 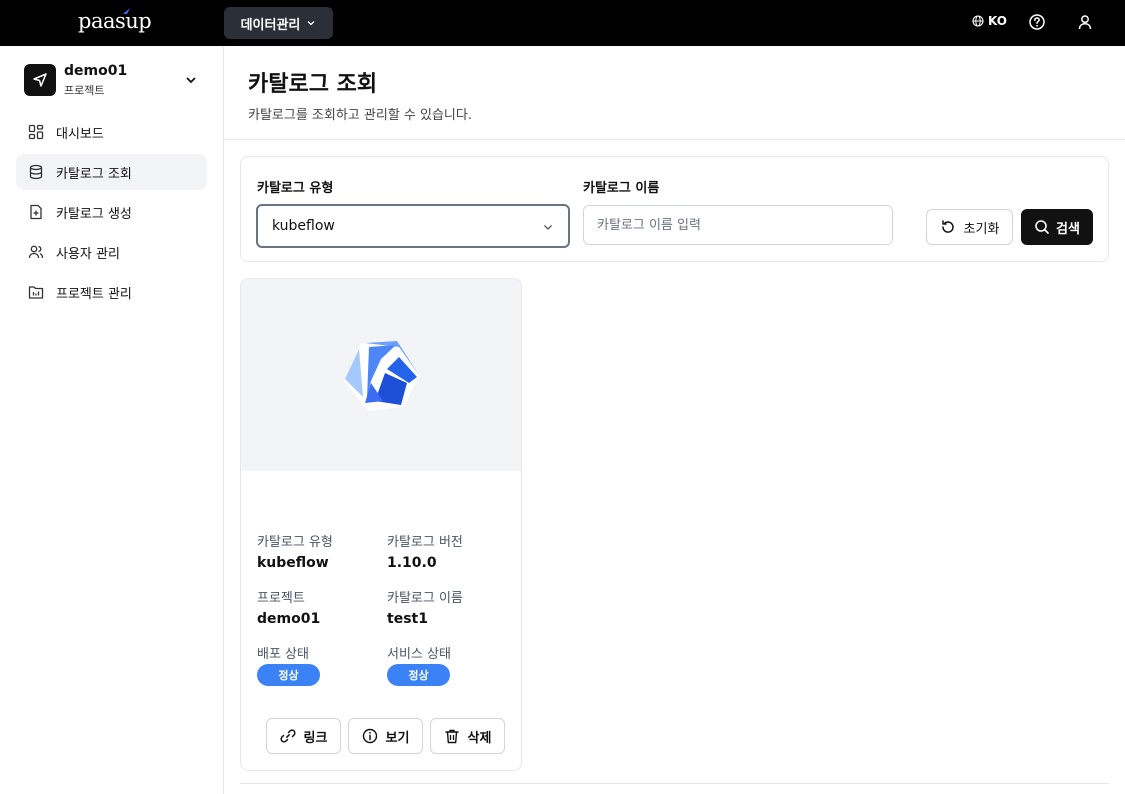 I want to click on link-button-label: 링크, so click(x=315, y=738).